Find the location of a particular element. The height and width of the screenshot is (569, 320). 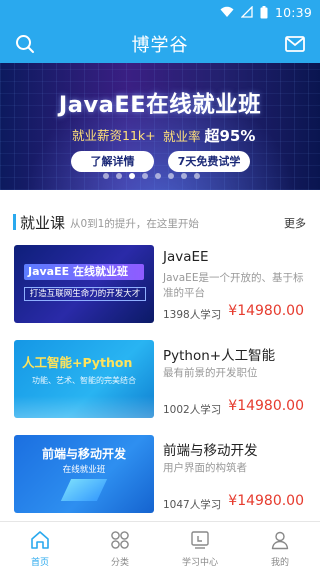

banner-headline: JavaEE在线就业班 is located at coordinates (160, 105).